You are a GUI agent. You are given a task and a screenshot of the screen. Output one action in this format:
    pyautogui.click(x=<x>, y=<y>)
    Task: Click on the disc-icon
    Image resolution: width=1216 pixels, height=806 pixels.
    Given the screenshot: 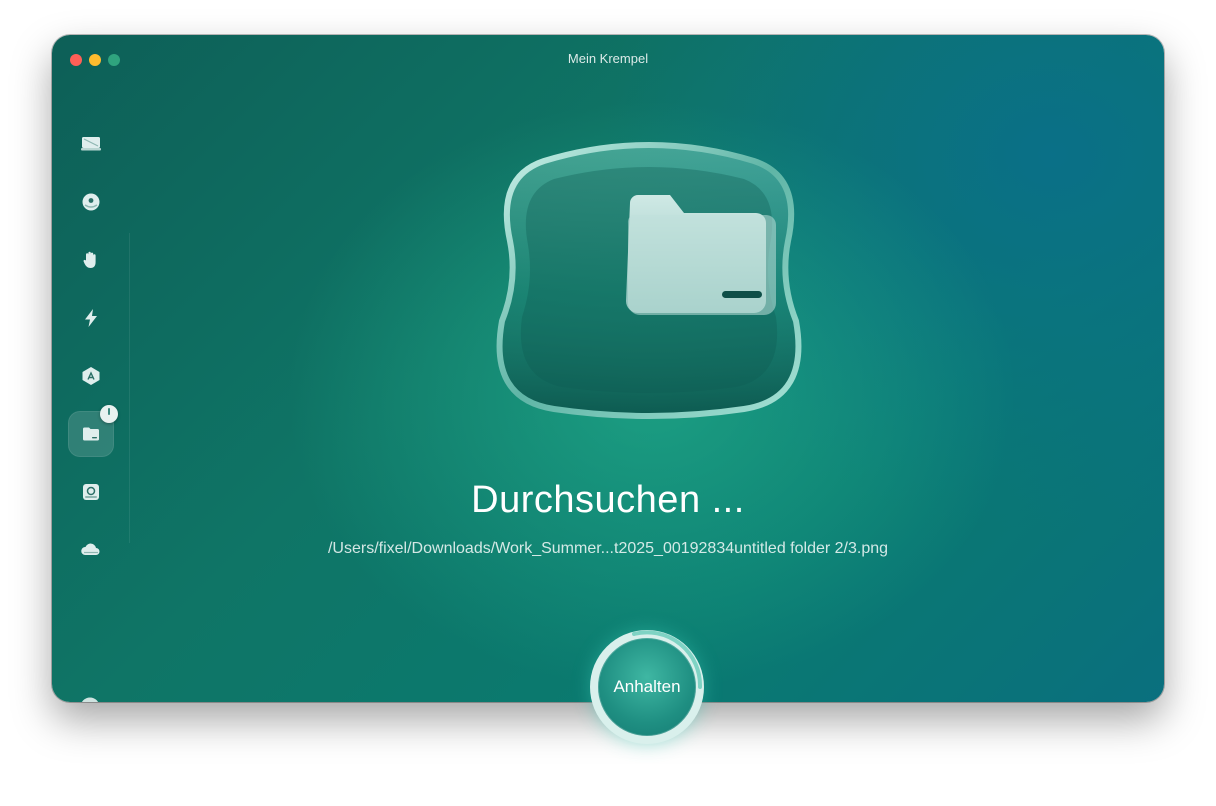 What is the action you would take?
    pyautogui.click(x=91, y=202)
    